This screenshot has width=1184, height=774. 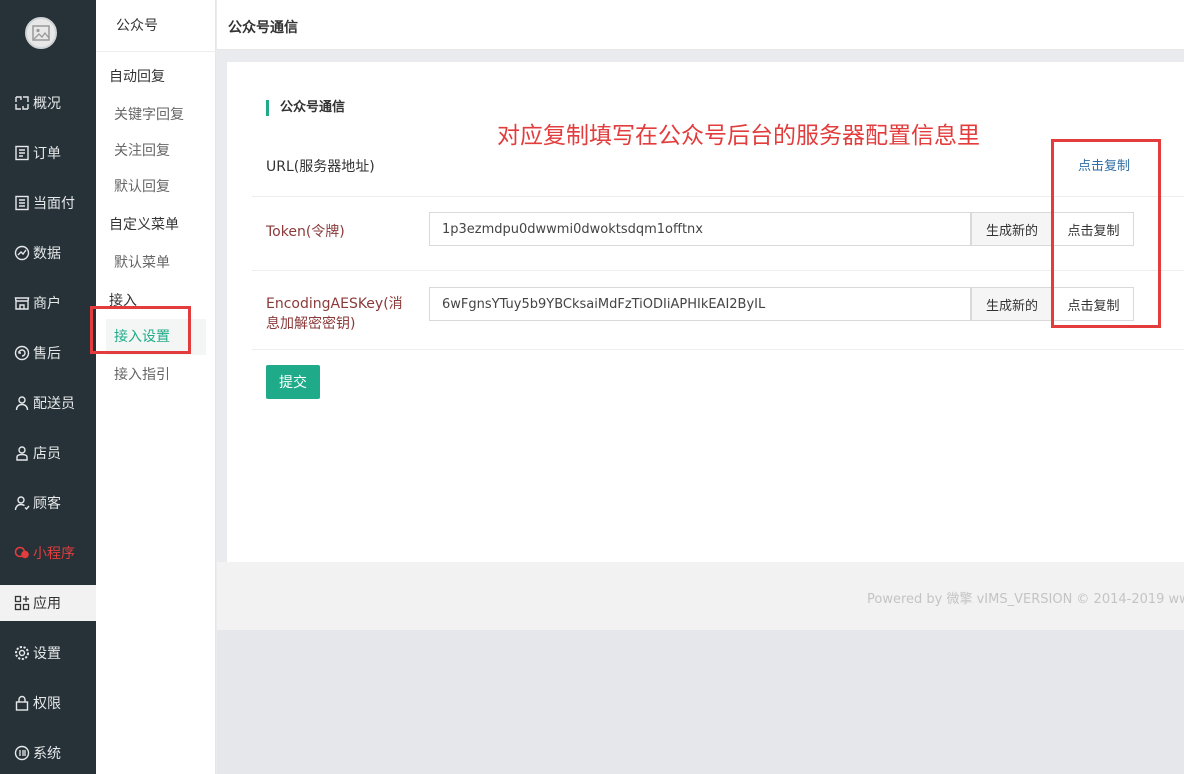 I want to click on nav-item-customer: 顾客, so click(x=48, y=503).